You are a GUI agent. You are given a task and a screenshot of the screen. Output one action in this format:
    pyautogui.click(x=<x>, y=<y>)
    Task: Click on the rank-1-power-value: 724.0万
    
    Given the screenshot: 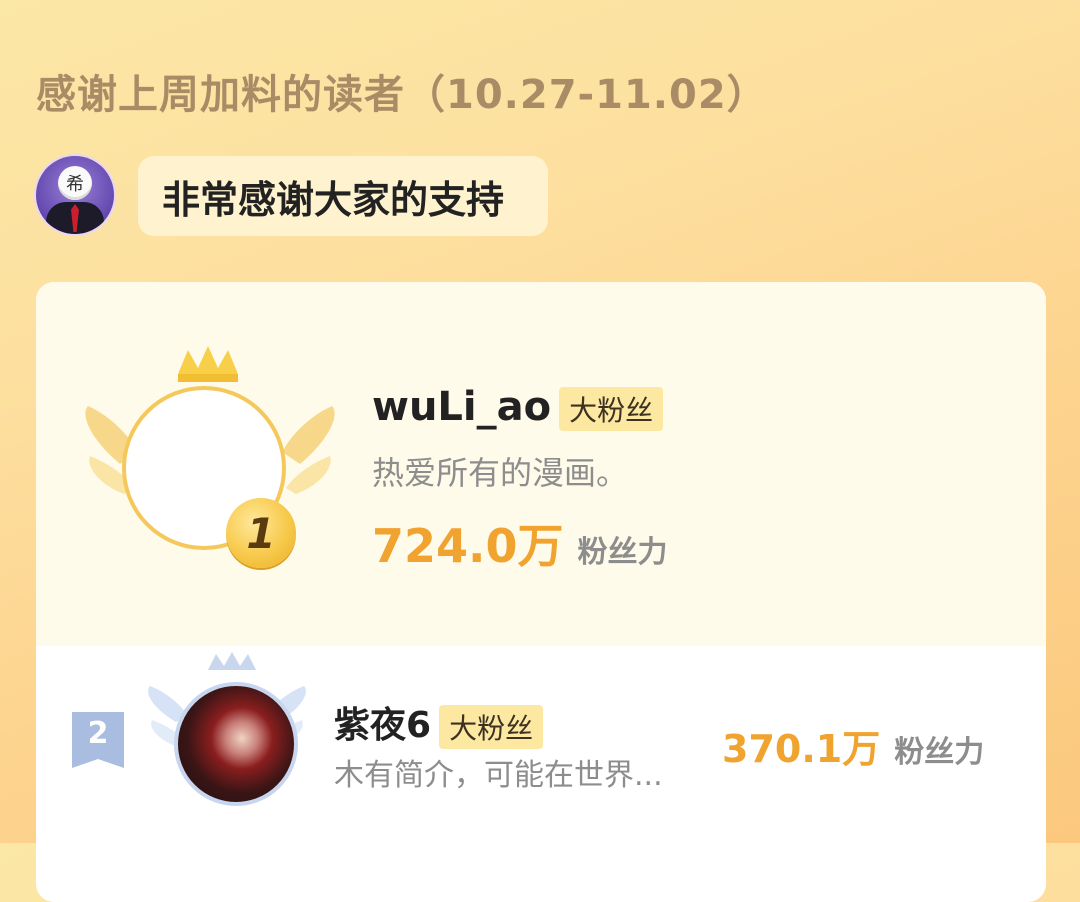 What is the action you would take?
    pyautogui.click(x=468, y=546)
    